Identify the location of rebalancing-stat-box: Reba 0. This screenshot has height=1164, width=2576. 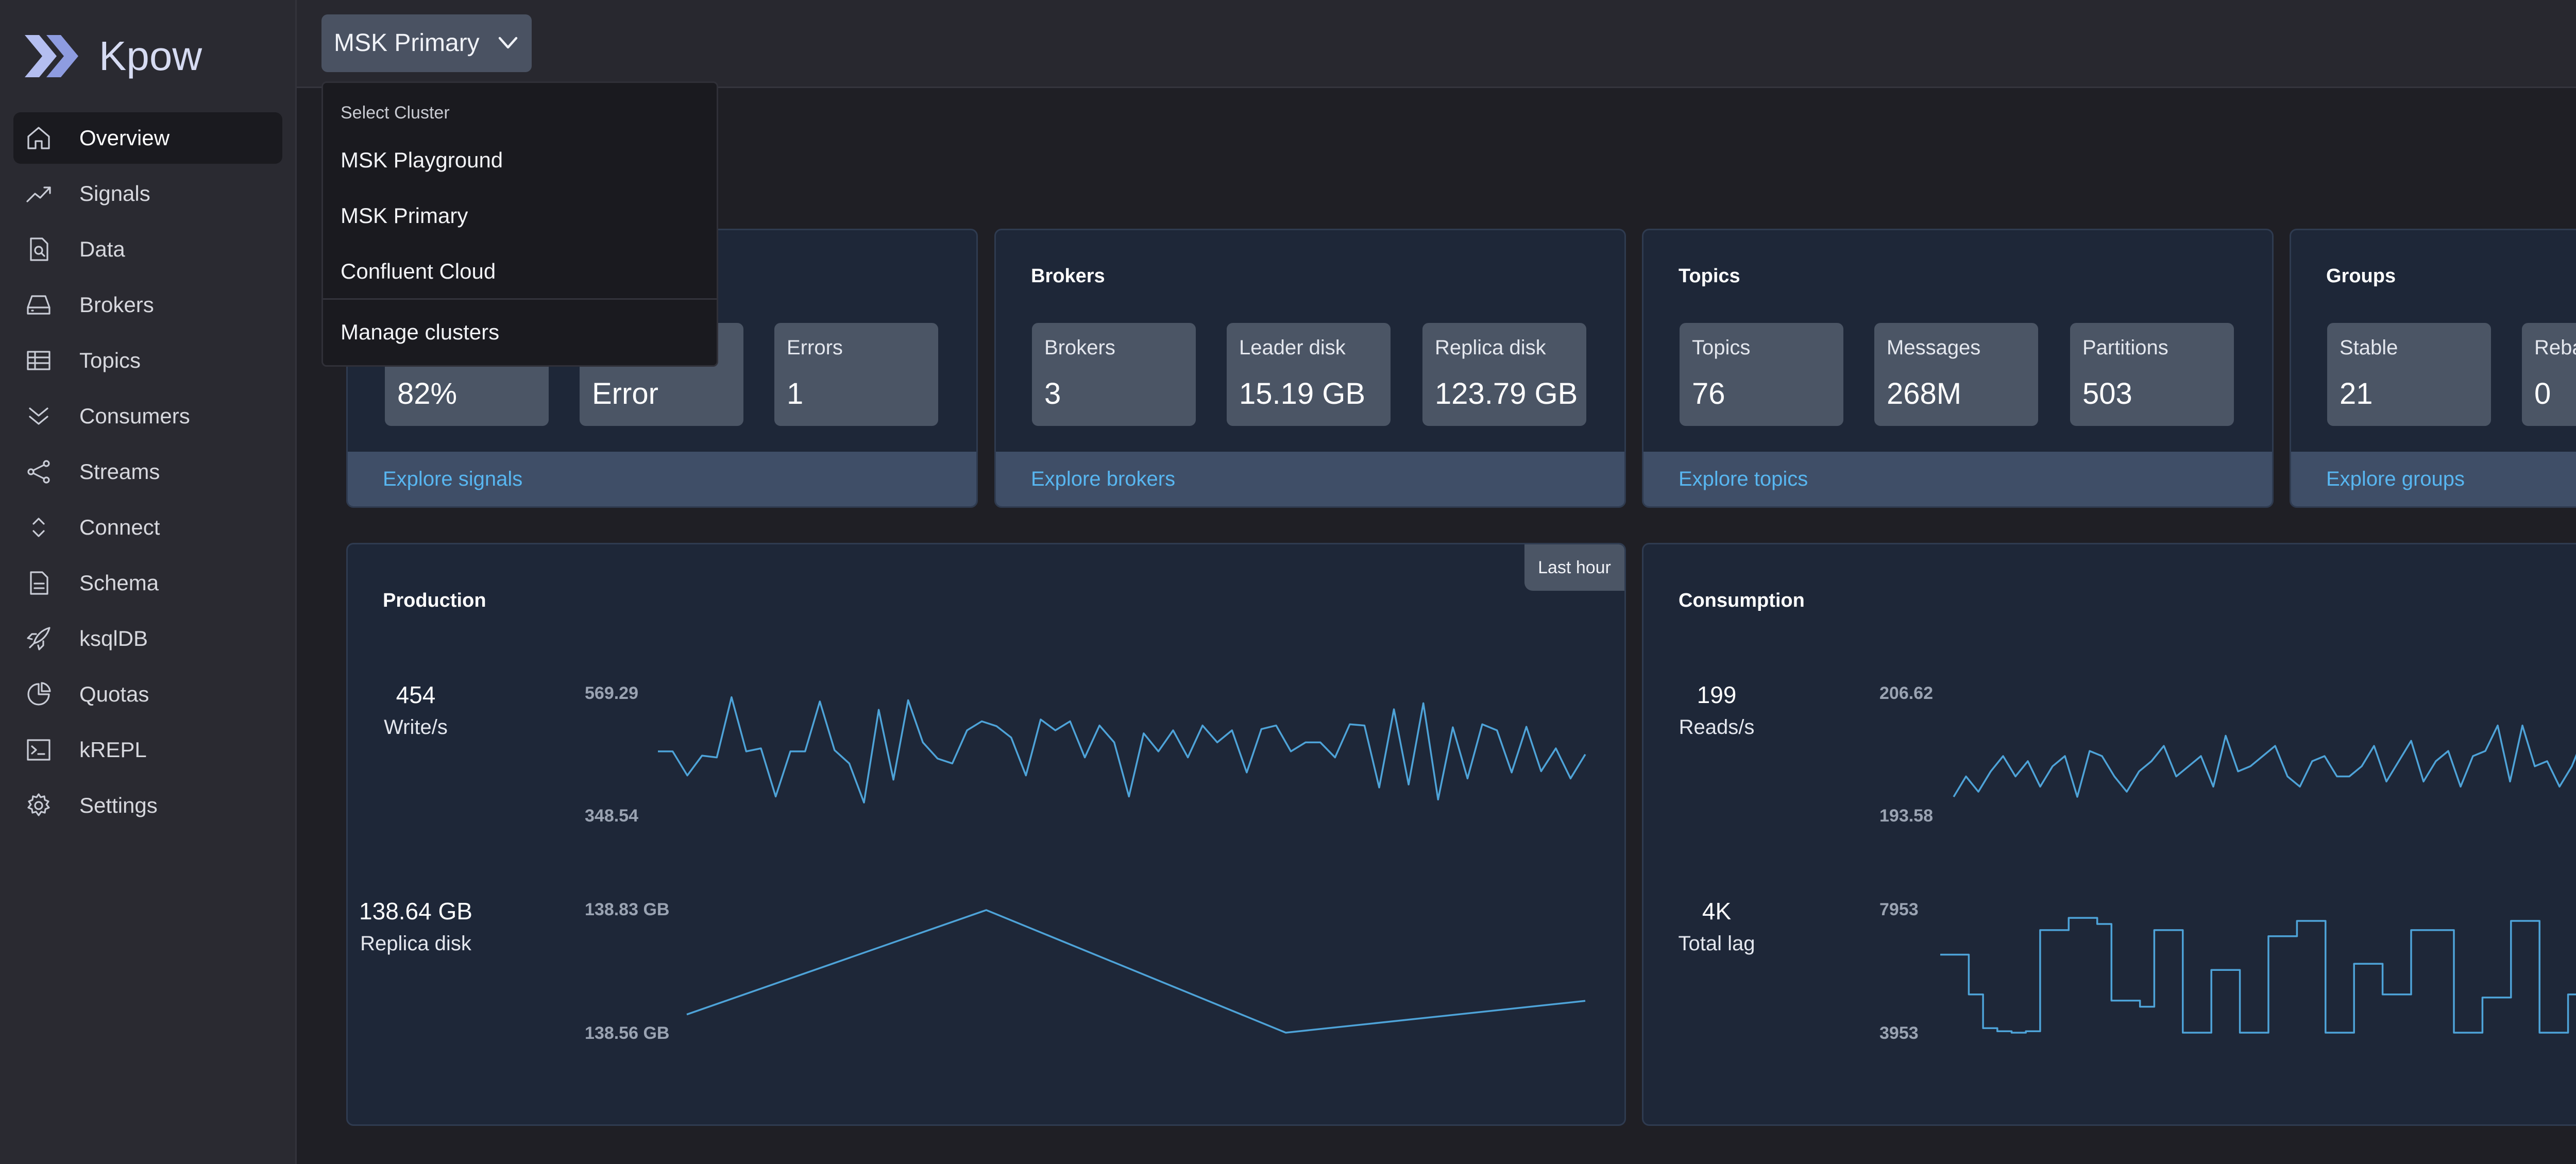
(2549, 374).